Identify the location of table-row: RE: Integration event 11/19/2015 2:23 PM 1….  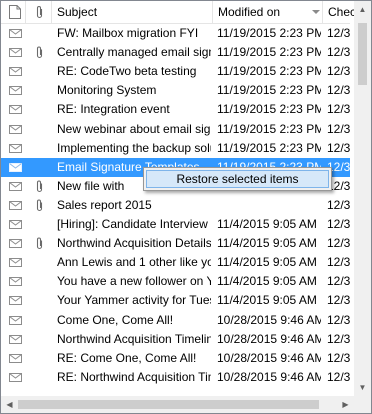
(175, 109).